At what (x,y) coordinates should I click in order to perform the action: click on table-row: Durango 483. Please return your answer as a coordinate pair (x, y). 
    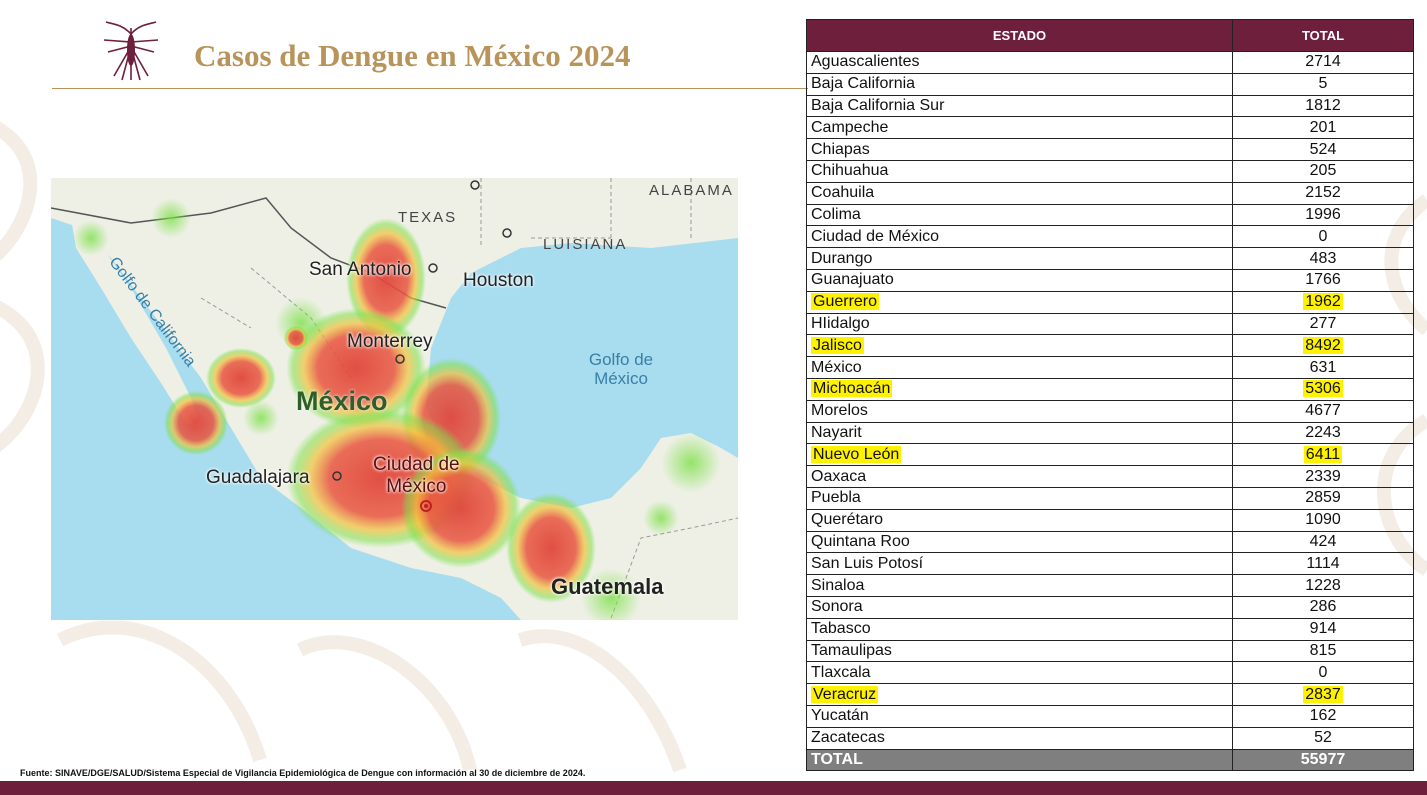
    Looking at the image, I should click on (1110, 258).